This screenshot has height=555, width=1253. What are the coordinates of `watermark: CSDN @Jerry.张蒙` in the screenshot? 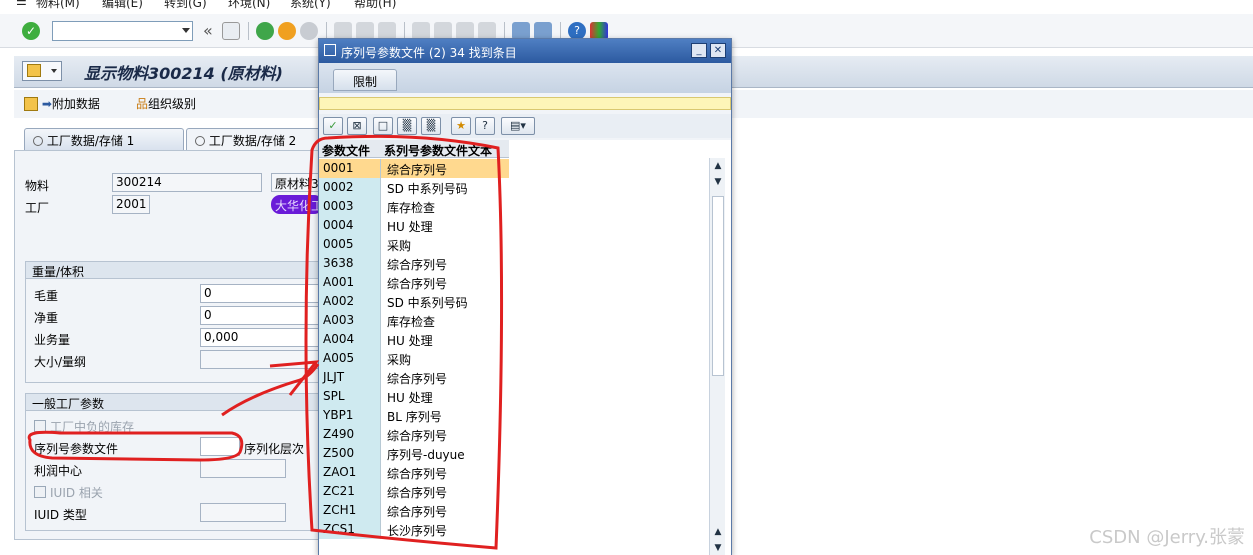 It's located at (1167, 537).